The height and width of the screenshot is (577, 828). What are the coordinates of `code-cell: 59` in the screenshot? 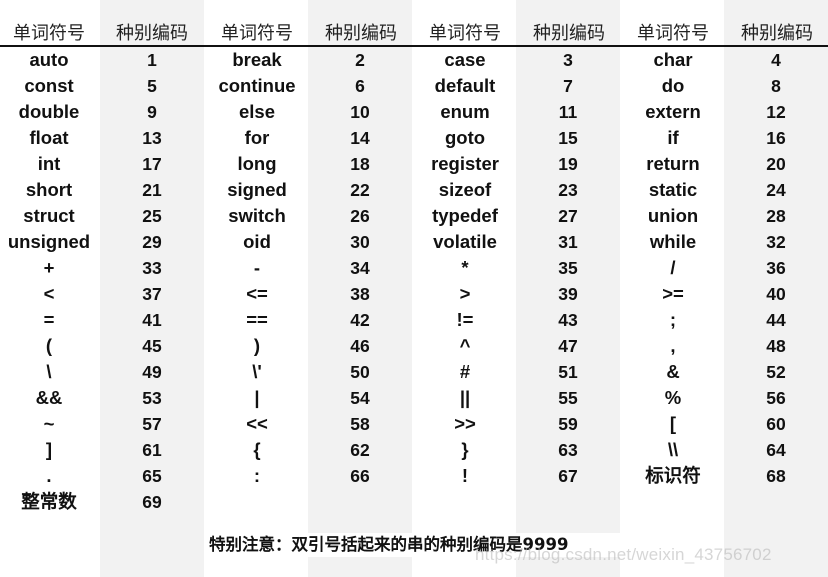 It's located at (568, 424).